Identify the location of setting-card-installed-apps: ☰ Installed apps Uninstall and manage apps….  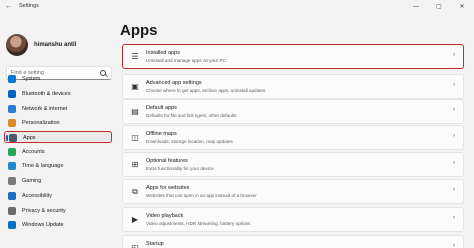
(293, 56).